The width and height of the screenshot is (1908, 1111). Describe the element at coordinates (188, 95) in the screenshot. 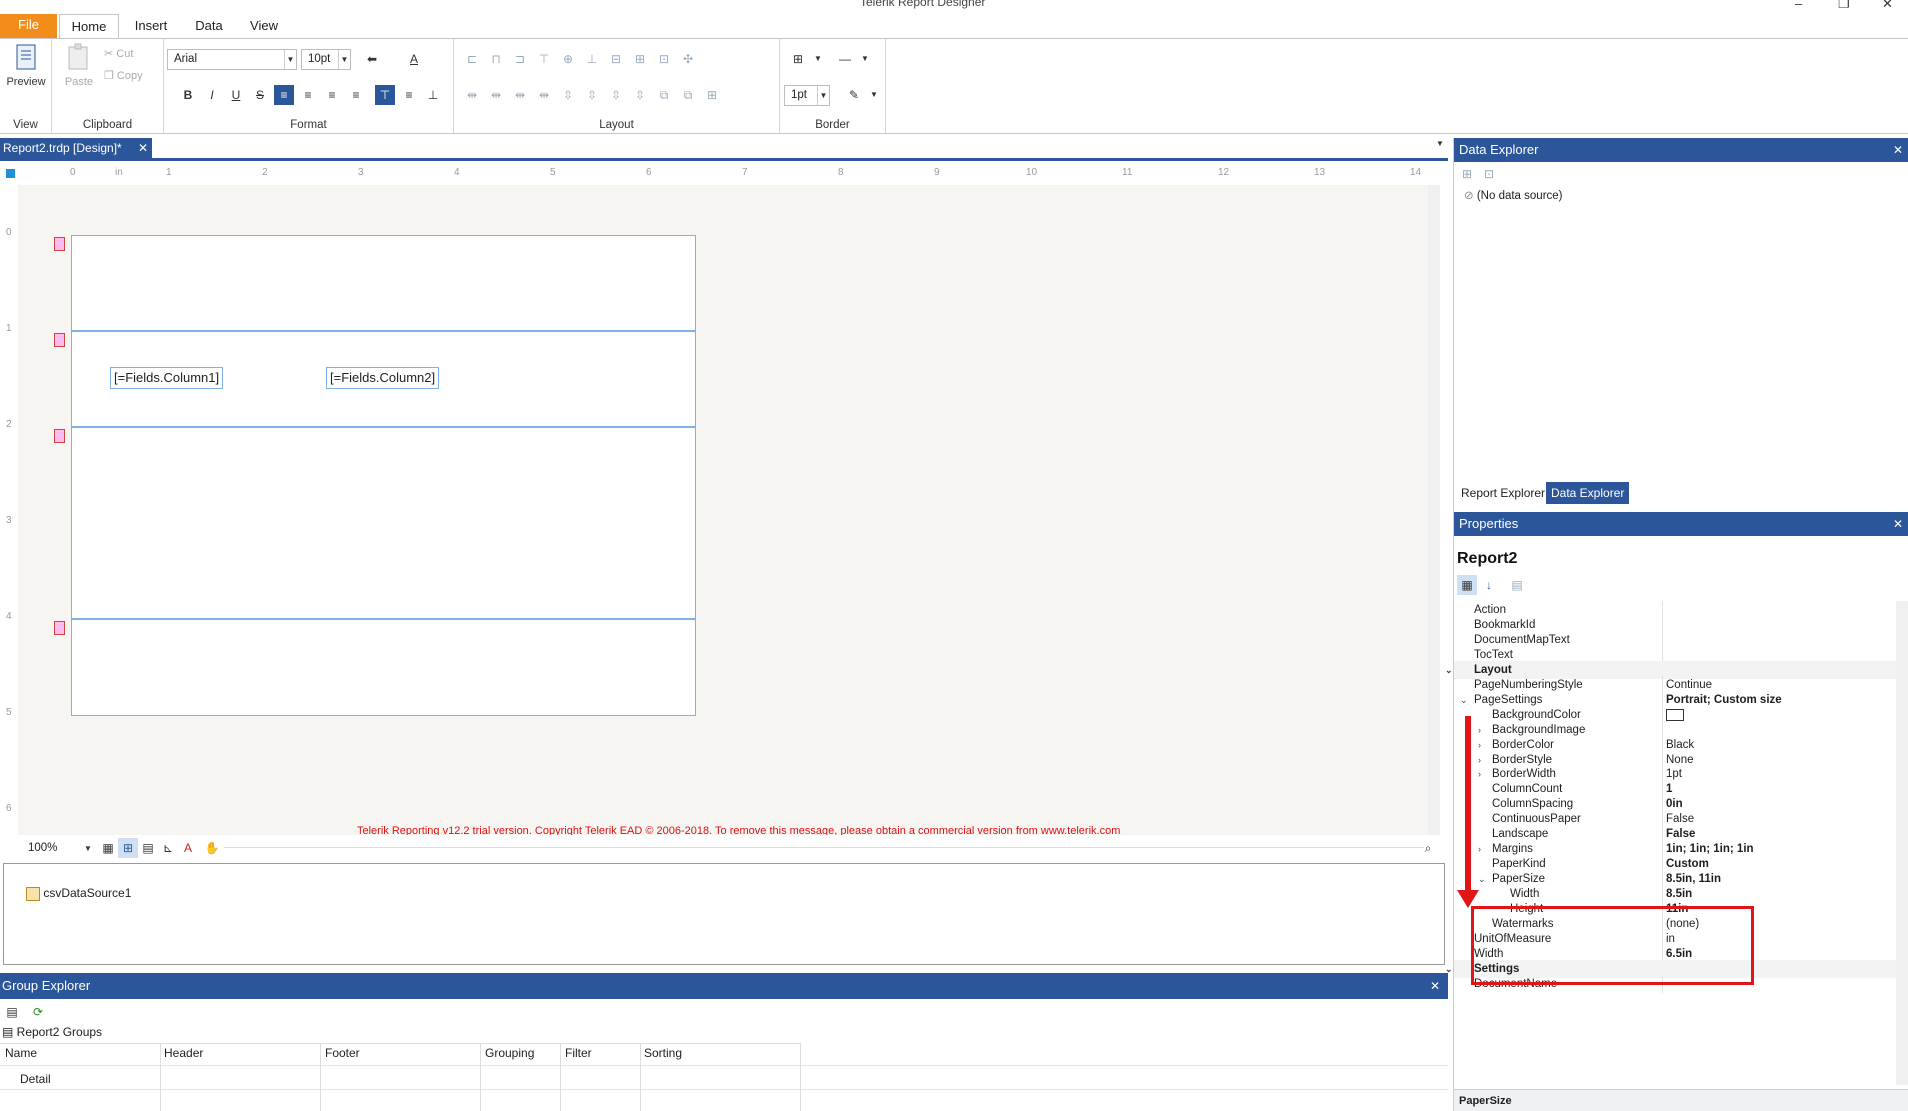

I see `bold-icon: B` at that location.